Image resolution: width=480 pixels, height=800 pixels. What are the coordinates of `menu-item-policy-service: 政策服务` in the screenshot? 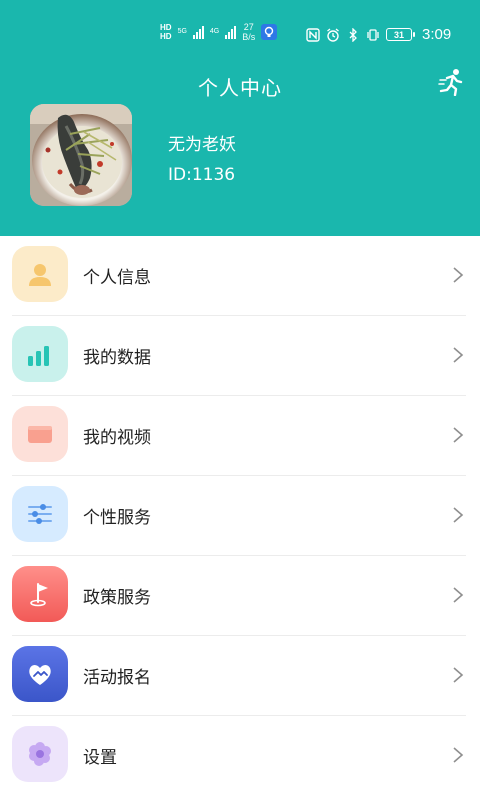 It's located at (240, 596).